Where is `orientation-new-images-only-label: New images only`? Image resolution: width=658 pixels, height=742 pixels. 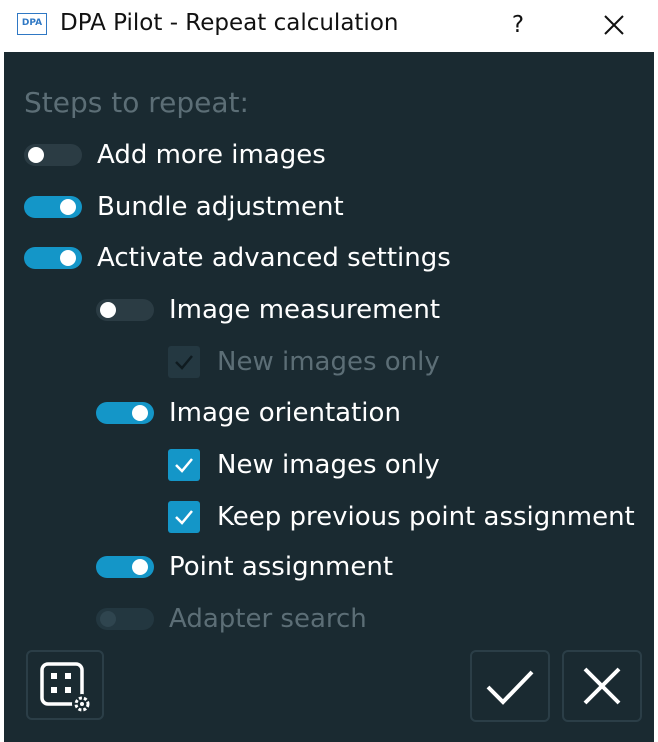 orientation-new-images-only-label: New images only is located at coordinates (328, 465).